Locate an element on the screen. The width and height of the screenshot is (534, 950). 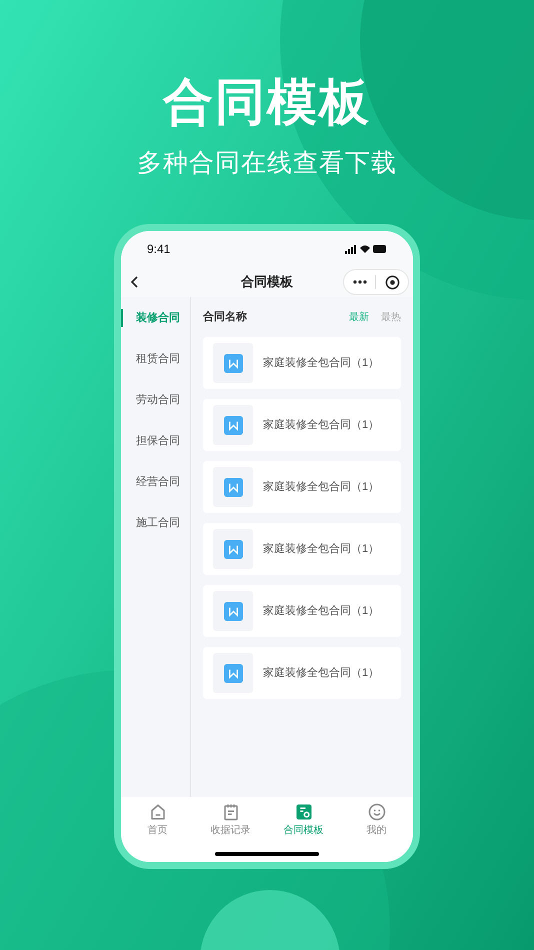
more-icon is located at coordinates (359, 282).